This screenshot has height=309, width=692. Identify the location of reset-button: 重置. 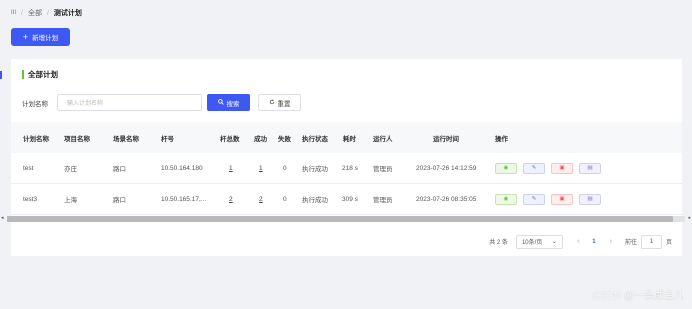
(279, 102).